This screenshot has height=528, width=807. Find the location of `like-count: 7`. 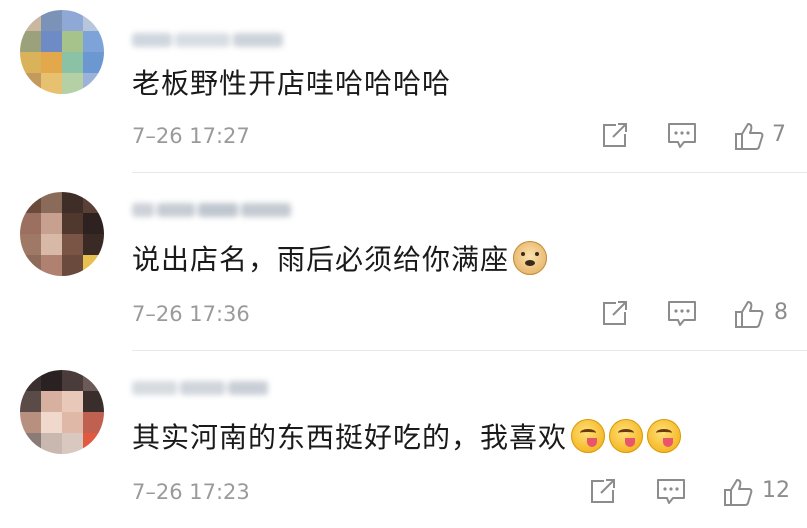

like-count: 7 is located at coordinates (779, 134).